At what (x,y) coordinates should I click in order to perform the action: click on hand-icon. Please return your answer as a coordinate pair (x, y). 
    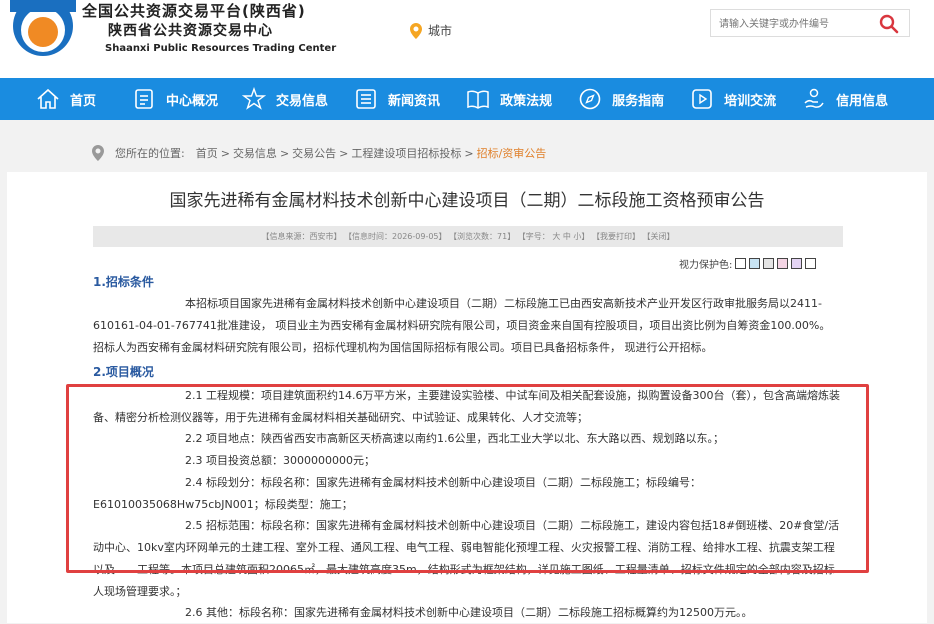
    Looking at the image, I should click on (814, 98).